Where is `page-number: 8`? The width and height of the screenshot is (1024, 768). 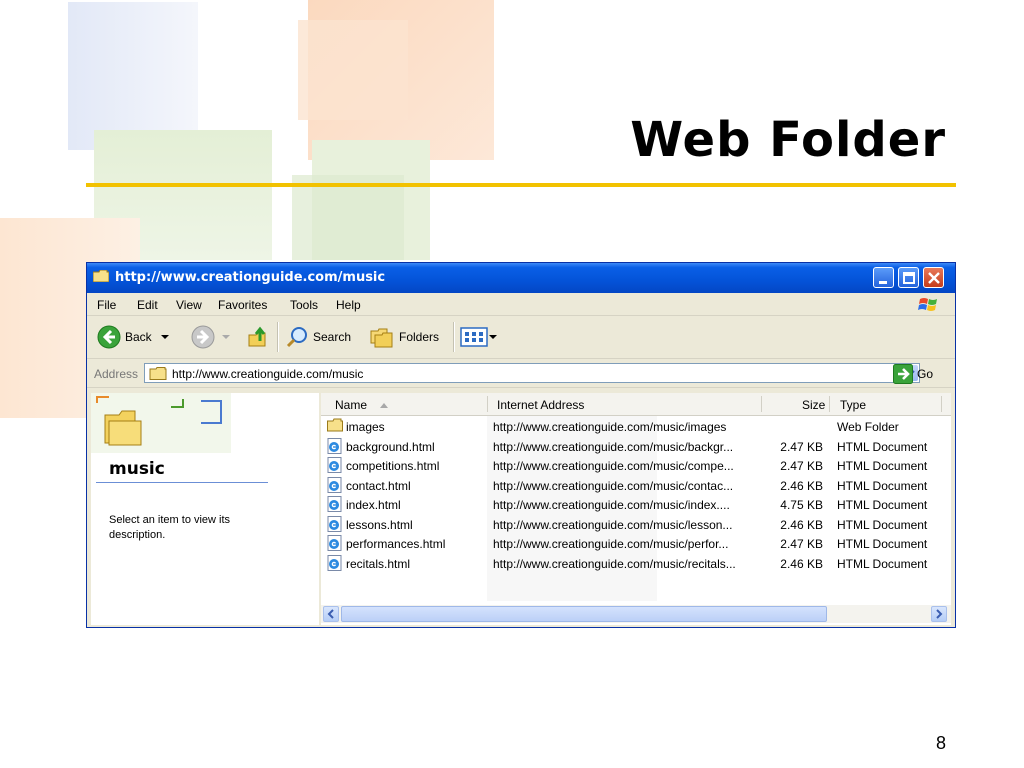 page-number: 8 is located at coordinates (940, 743).